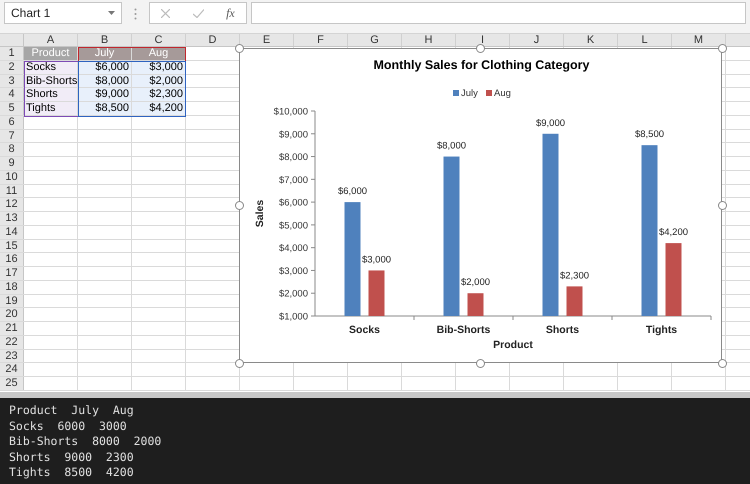 The image size is (750, 484). What do you see at coordinates (12, 136) in the screenshot?
I see `row-header: 7` at bounding box center [12, 136].